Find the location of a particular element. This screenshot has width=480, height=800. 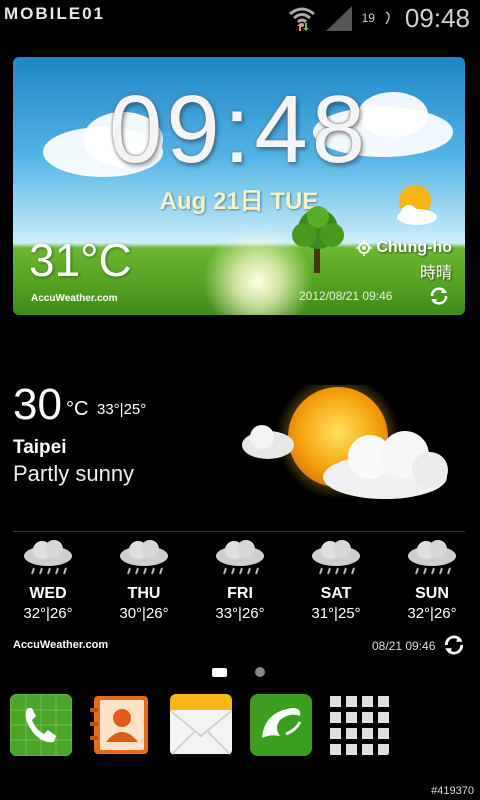

forecast-day-temps: 30°|26° is located at coordinates (144, 613).